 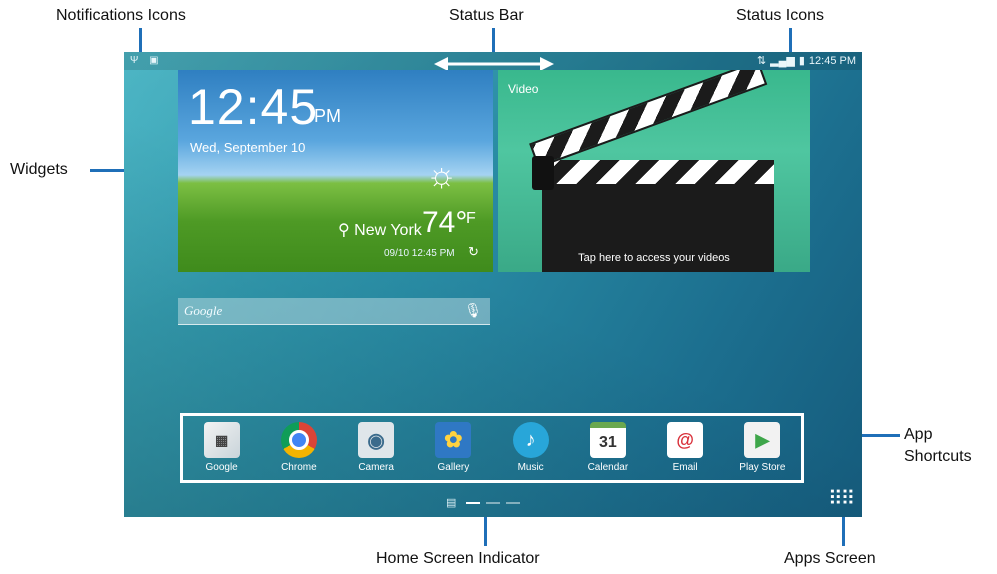 I want to click on app-calendar: 31 Calendar, so click(x=608, y=447).